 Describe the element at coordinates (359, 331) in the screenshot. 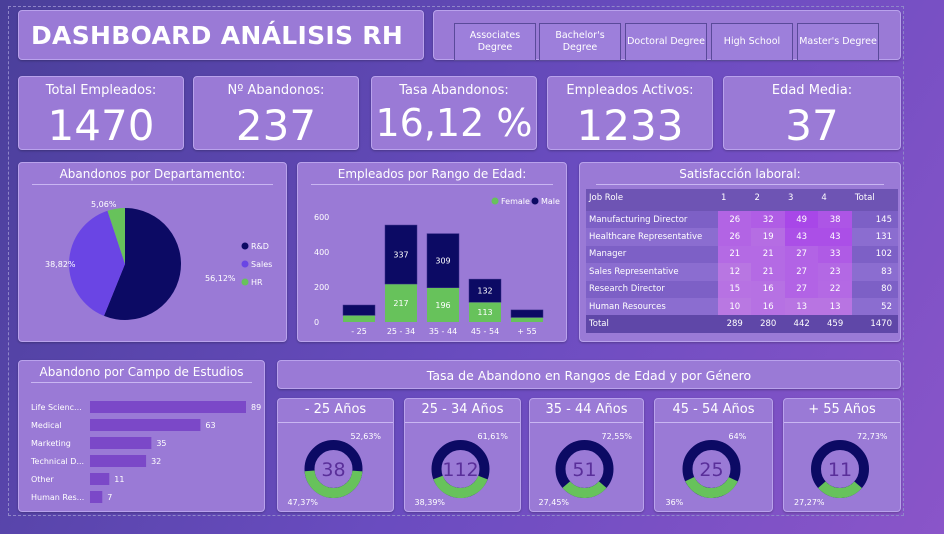

I see `x-tick-label: - 25` at that location.